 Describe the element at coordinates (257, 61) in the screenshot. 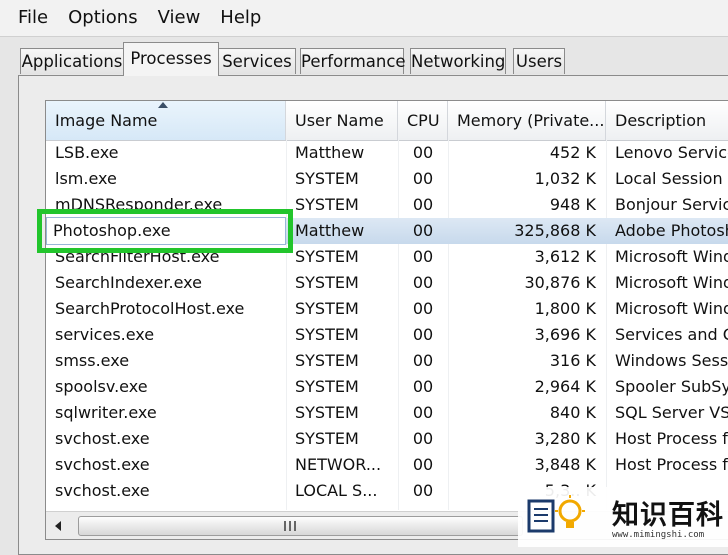

I see `tab-services: Services` at that location.